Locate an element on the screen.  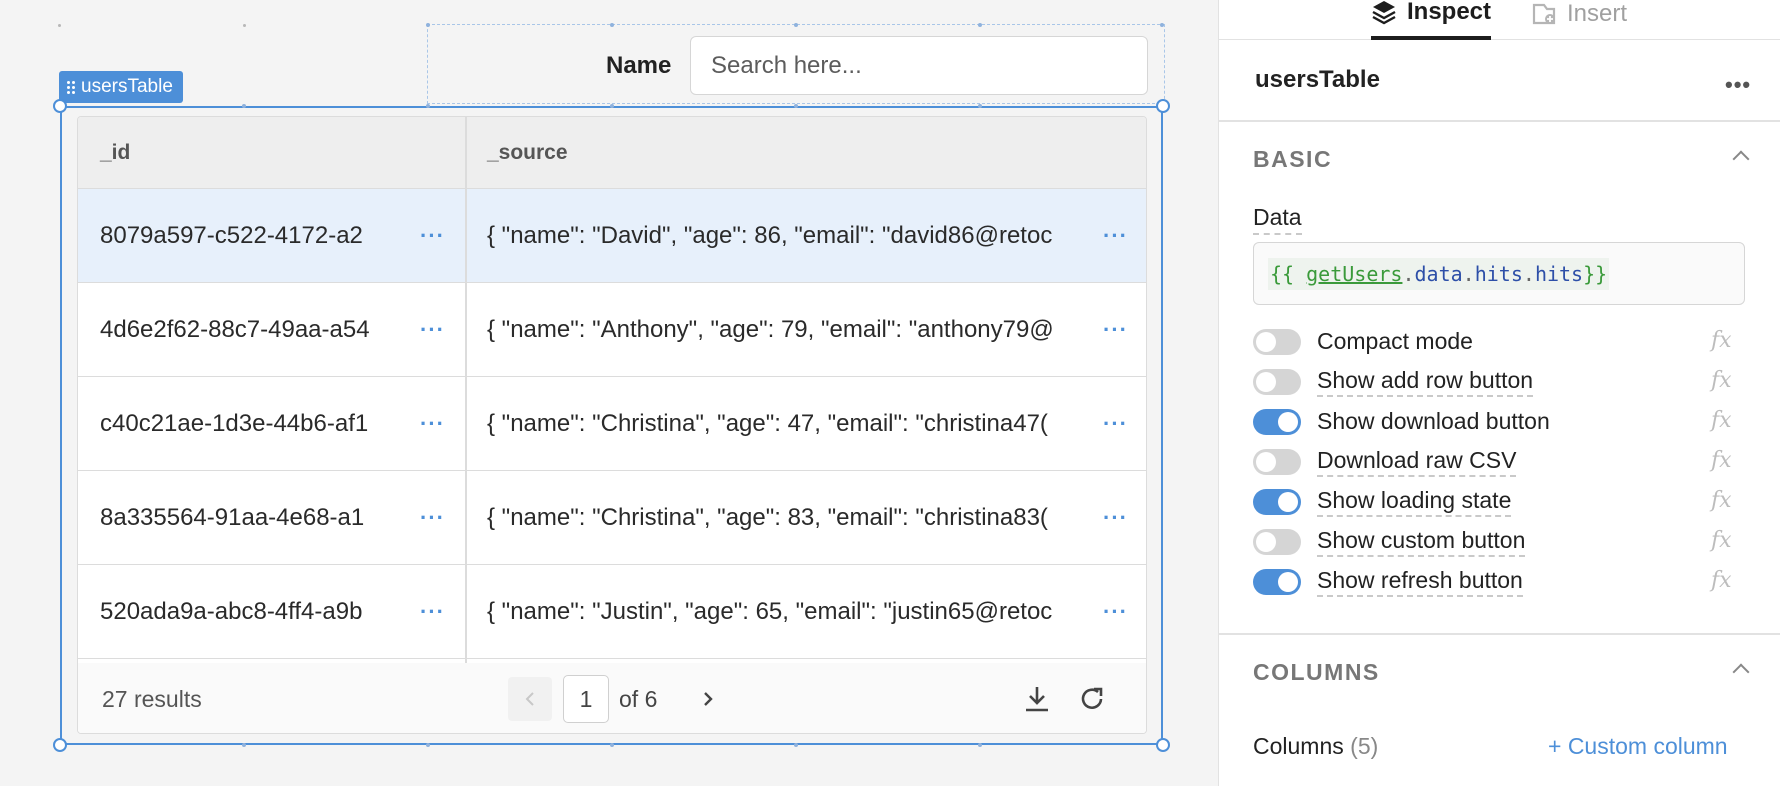
toggle-row-refresh: Show refresh button fx is located at coordinates (1503, 581).